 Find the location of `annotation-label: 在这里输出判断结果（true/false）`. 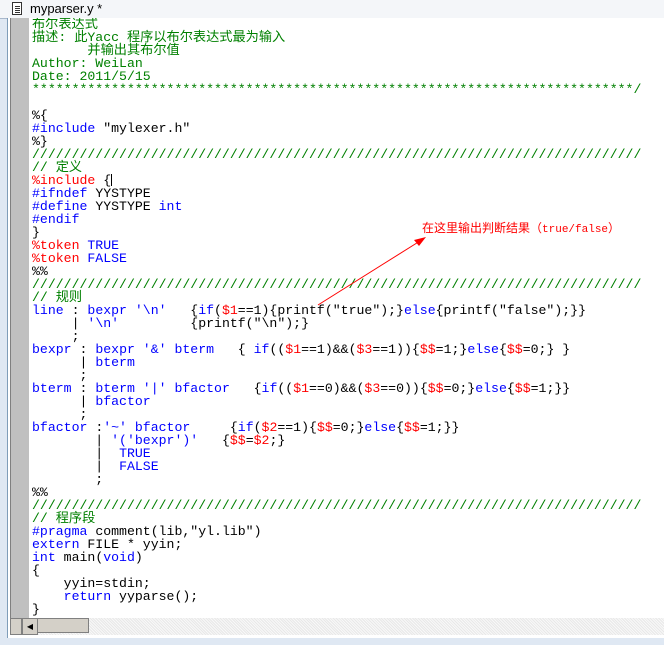

annotation-label: 在这里输出判断结果（true/false） is located at coordinates (521, 227).